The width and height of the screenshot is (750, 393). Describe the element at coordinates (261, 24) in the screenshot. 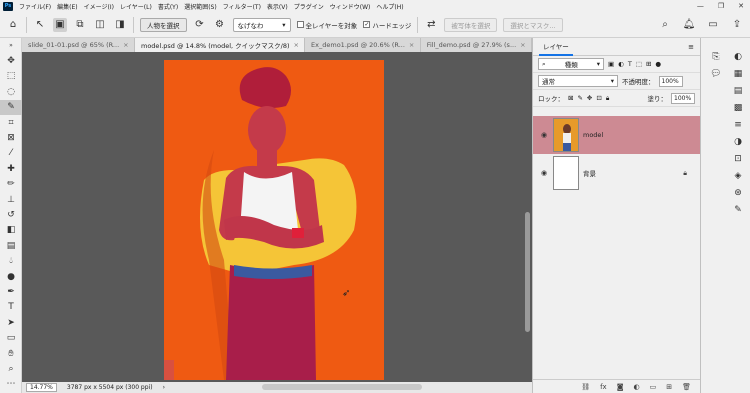

I see `sample-select: なげなわ ▾` at that location.